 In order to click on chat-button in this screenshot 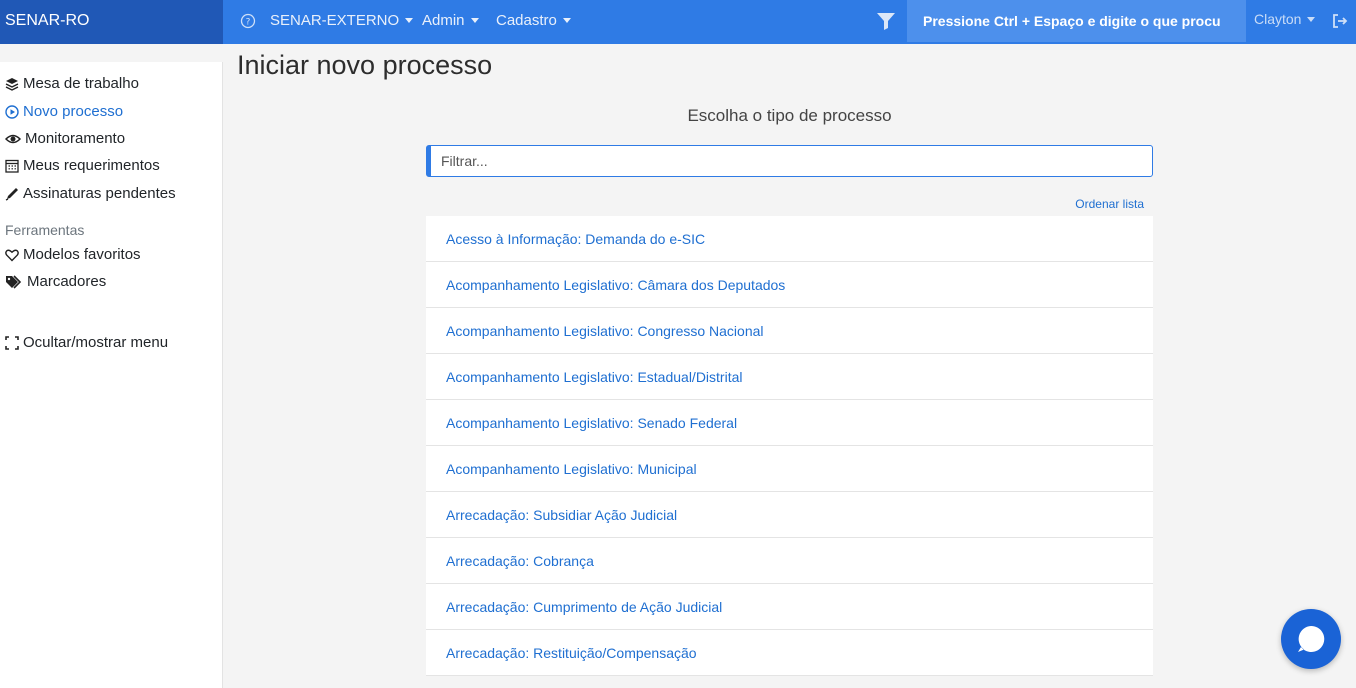, I will do `click(1311, 639)`.